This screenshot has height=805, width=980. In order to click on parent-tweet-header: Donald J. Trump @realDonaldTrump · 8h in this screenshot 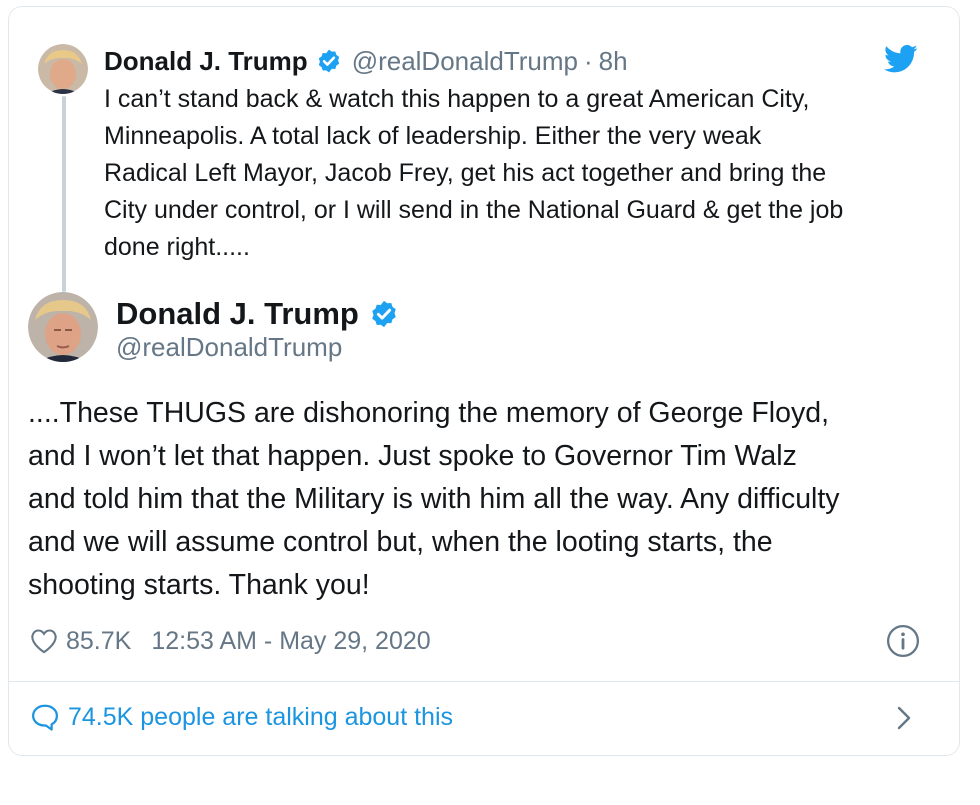, I will do `click(366, 61)`.